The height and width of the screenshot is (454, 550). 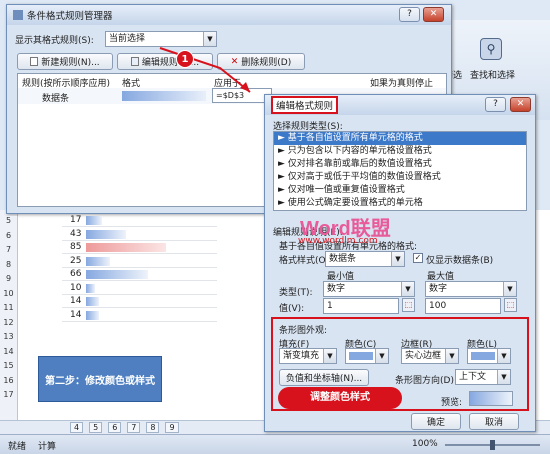 What do you see at coordinates (134, 61) in the screenshot?
I see `edit-rule-icon` at bounding box center [134, 61].